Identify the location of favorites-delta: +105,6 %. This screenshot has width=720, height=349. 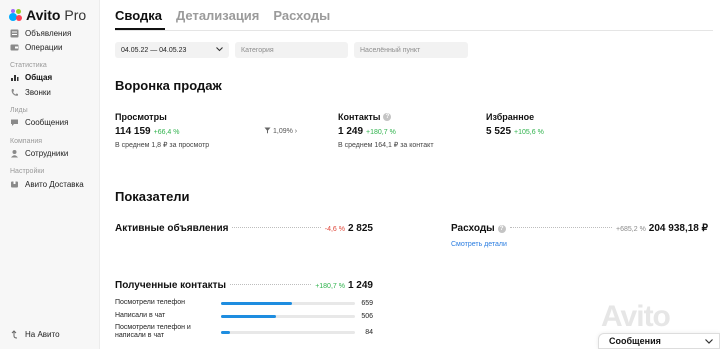
(529, 132).